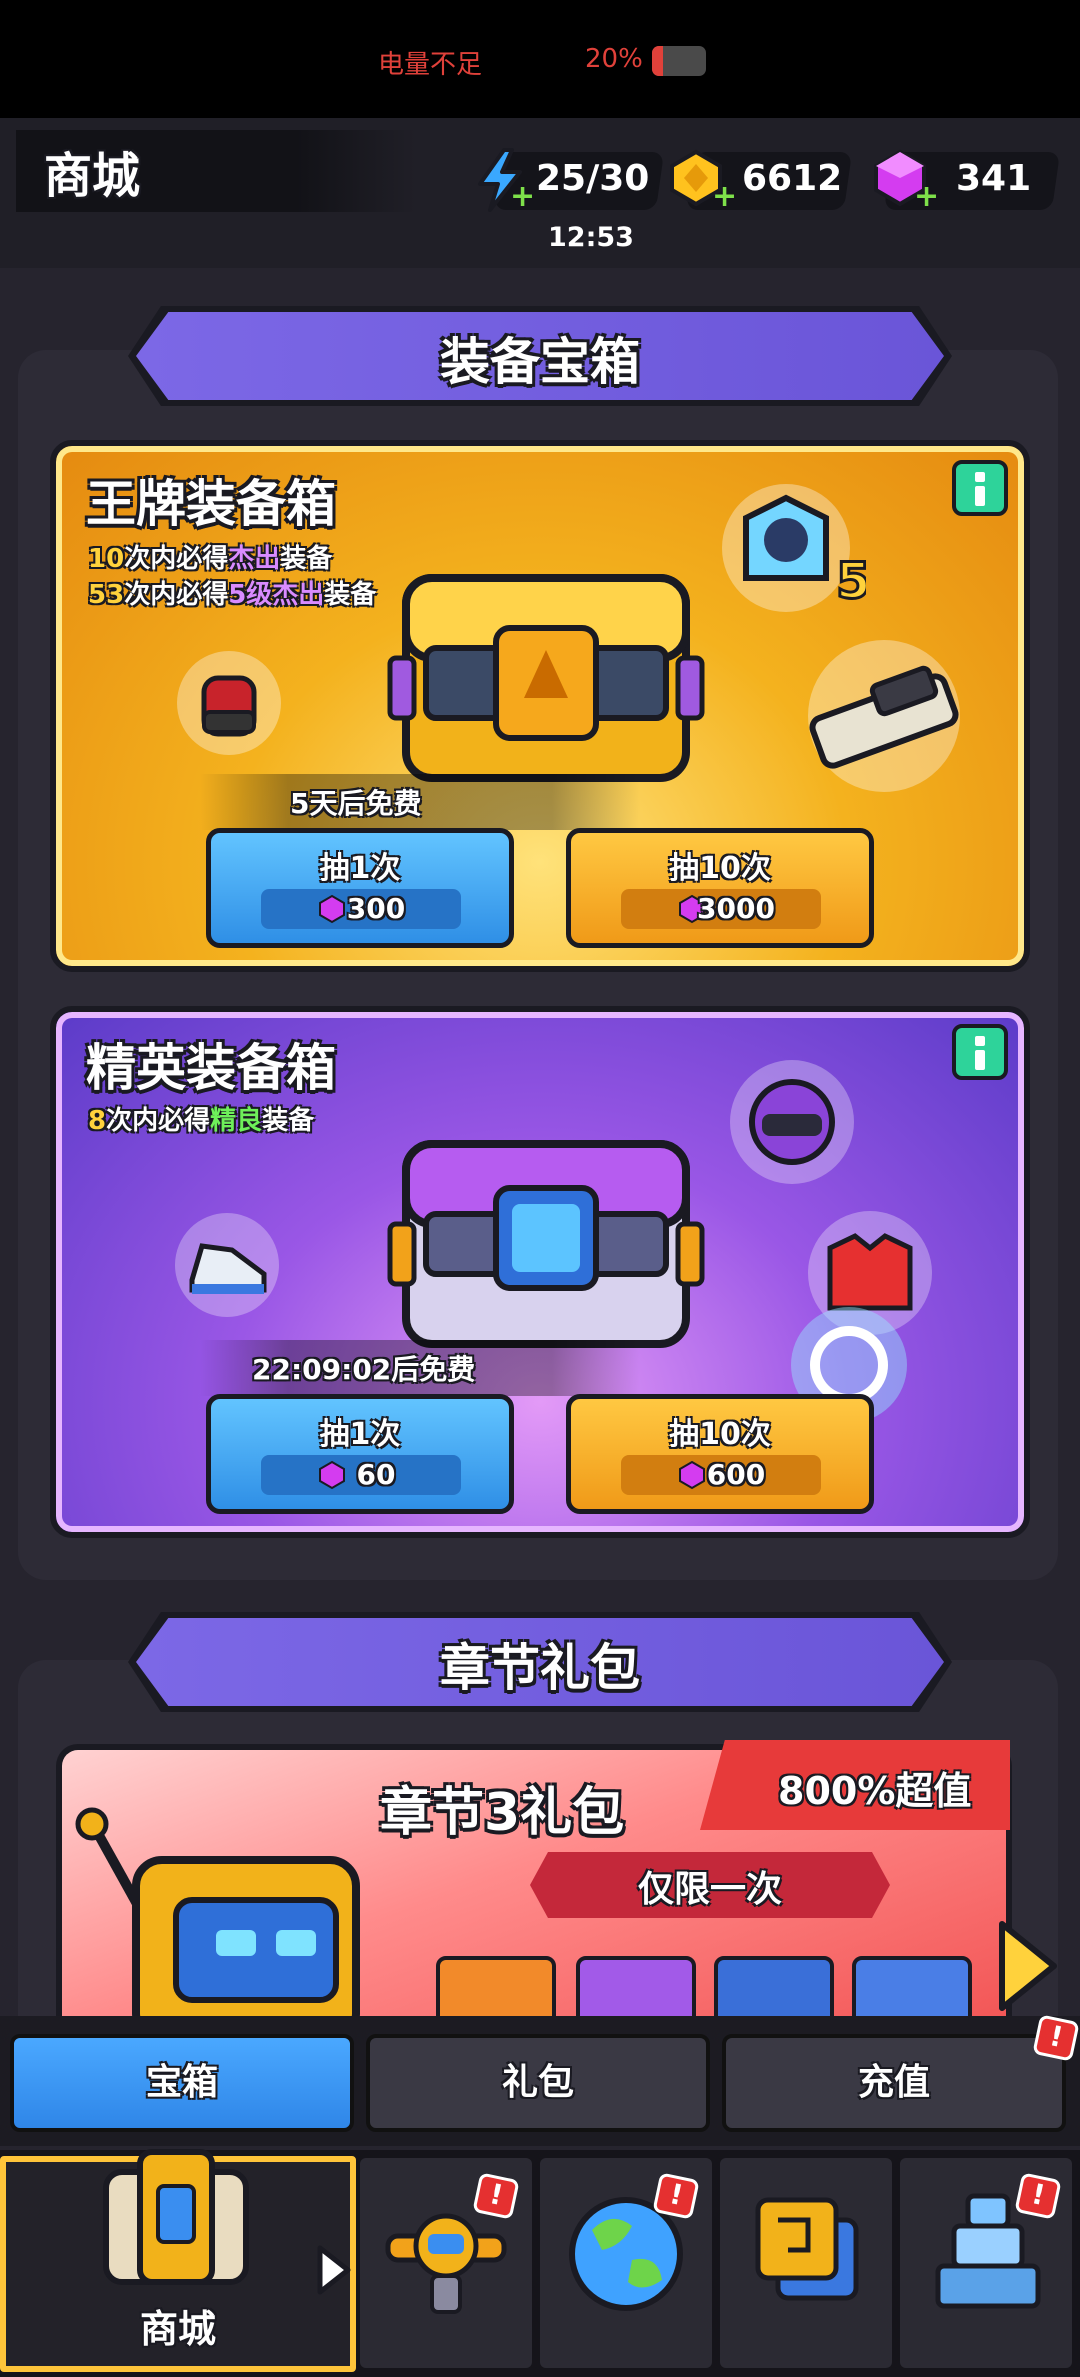 The image size is (1080, 2377). What do you see at coordinates (540, 59) in the screenshot?
I see `system-status-bar` at bounding box center [540, 59].